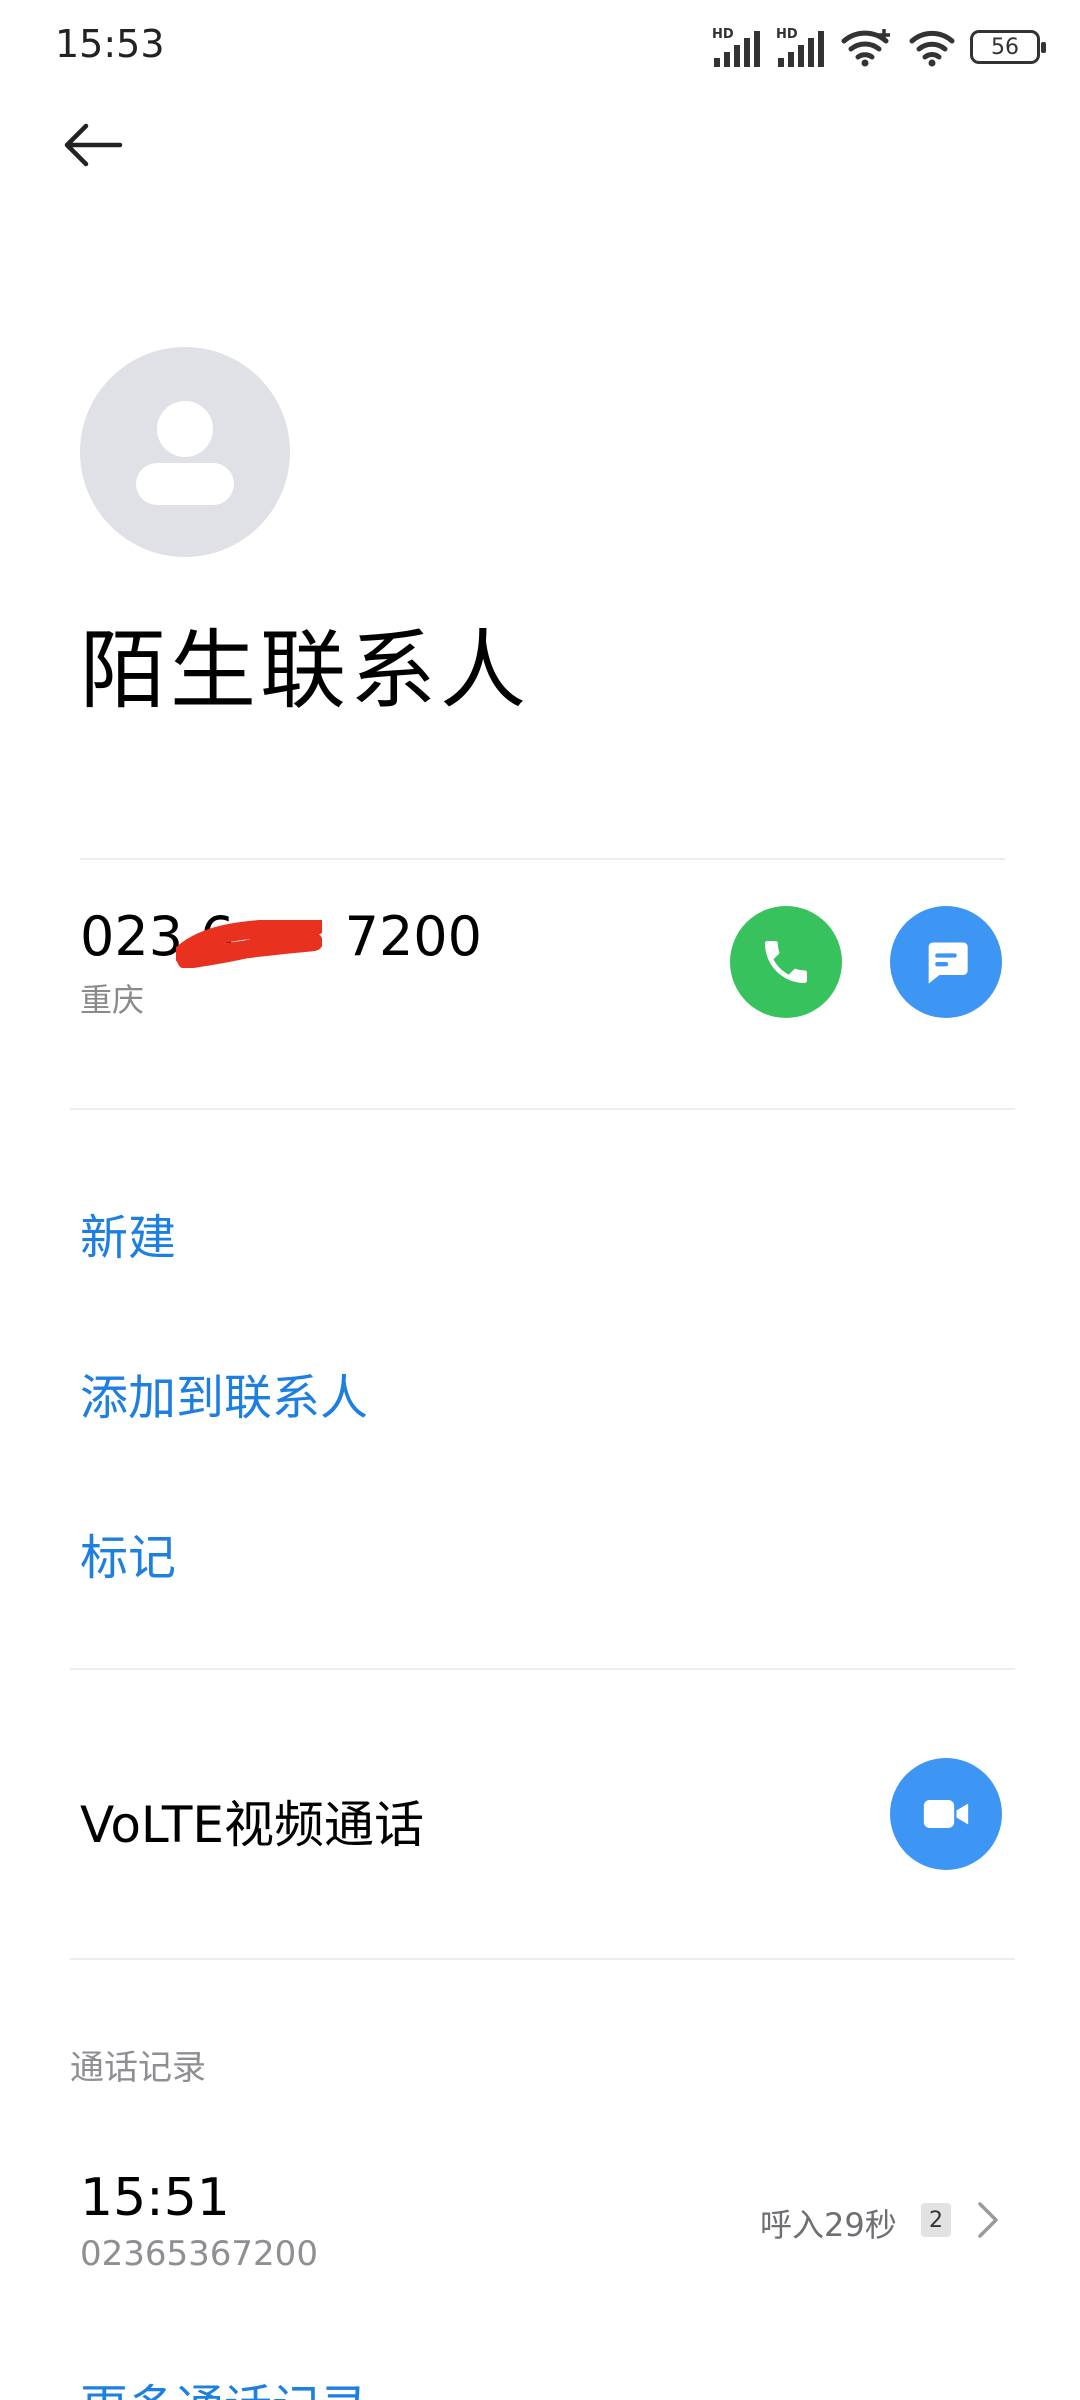 The width and height of the screenshot is (1080, 2400). Describe the element at coordinates (413, 936) in the screenshot. I see `phone-number-suffix: 7200` at that location.